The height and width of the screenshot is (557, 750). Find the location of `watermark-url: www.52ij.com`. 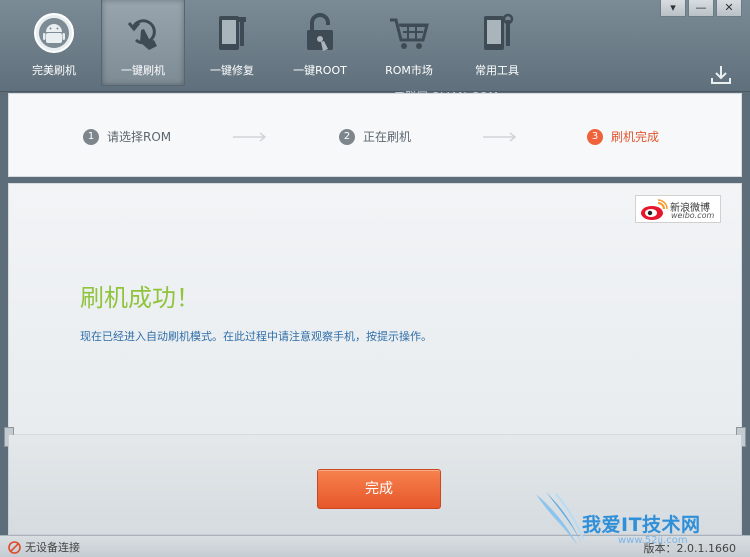

watermark-url: www.52ij.com is located at coordinates (653, 540).